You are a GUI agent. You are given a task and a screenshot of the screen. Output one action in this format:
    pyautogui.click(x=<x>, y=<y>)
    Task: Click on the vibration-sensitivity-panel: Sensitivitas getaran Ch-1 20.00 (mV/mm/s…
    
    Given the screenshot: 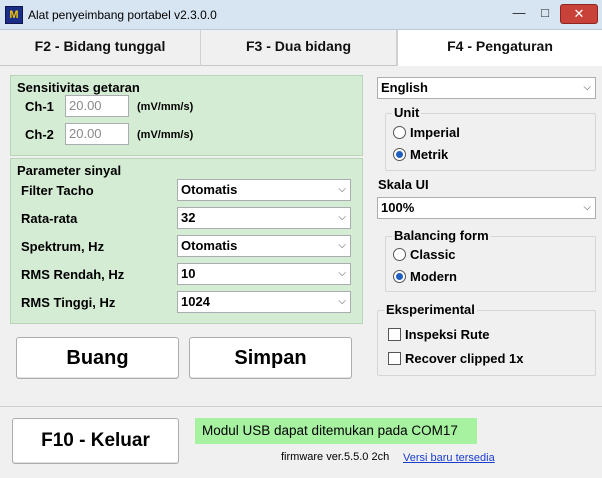 What is the action you would take?
    pyautogui.click(x=186, y=115)
    